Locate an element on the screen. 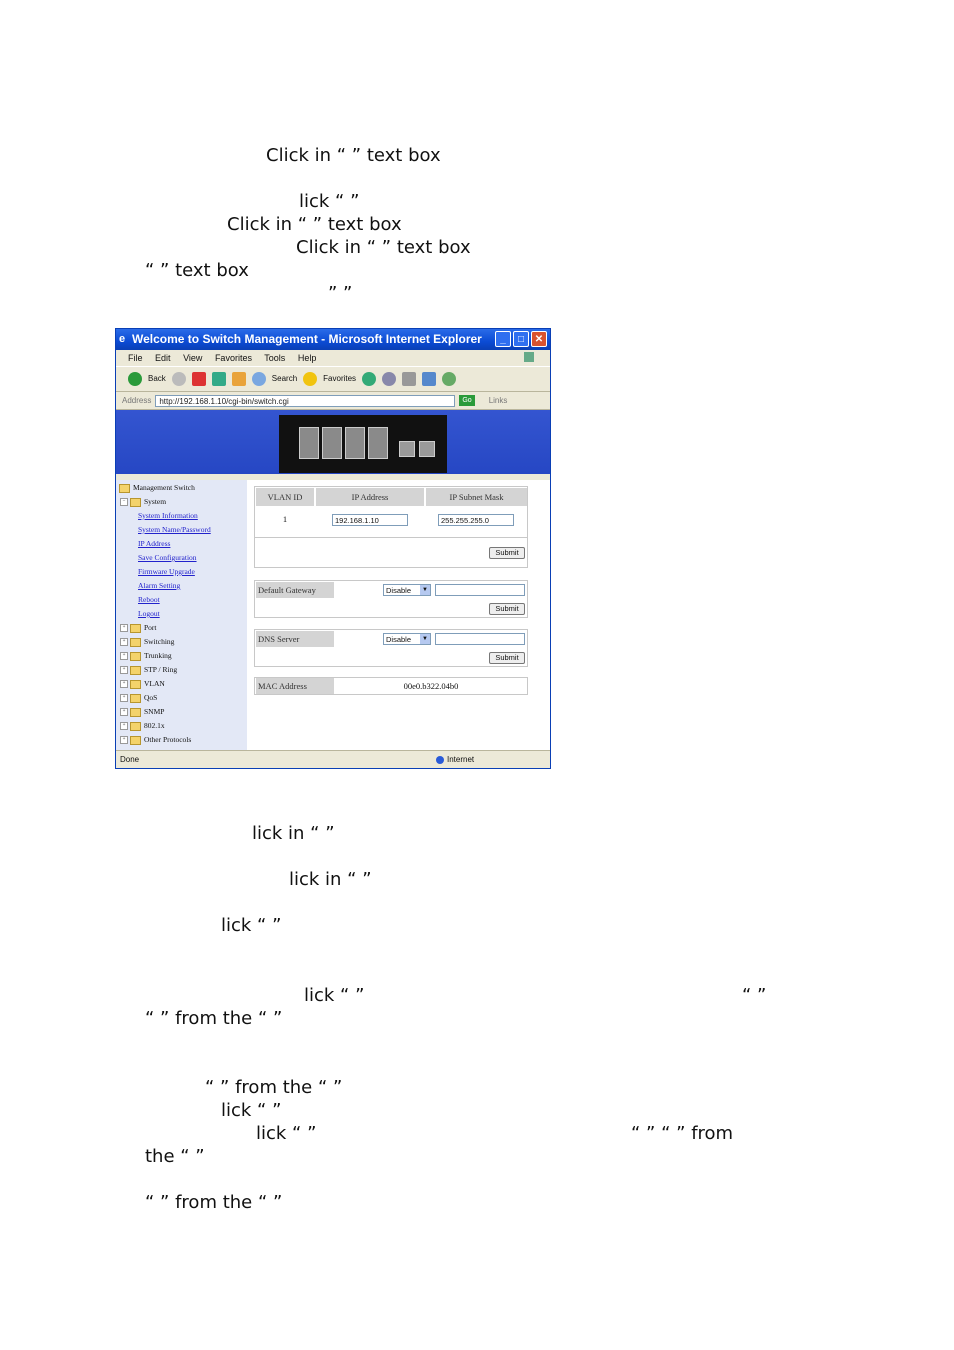  port-icon is located at coordinates (355, 443).